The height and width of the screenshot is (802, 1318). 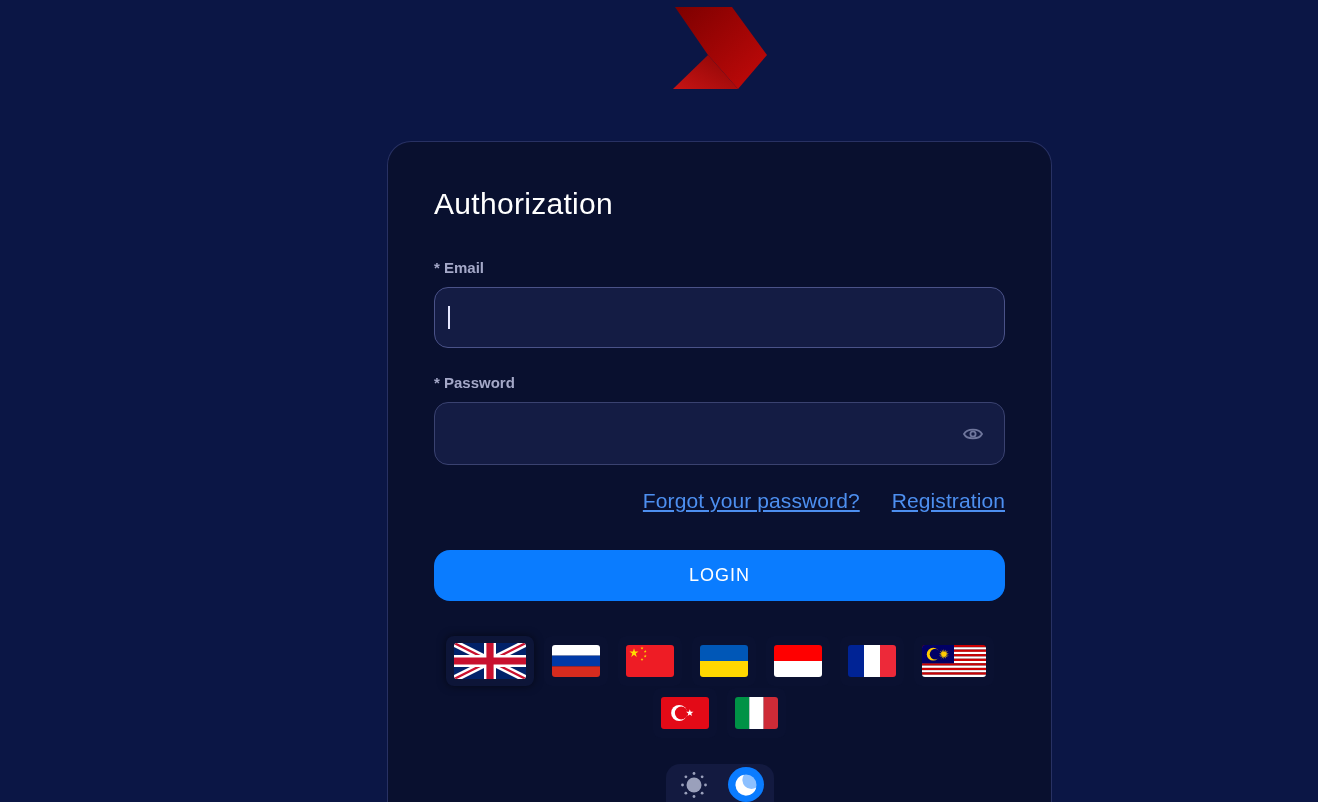 I want to click on password-field, so click(x=719, y=433).